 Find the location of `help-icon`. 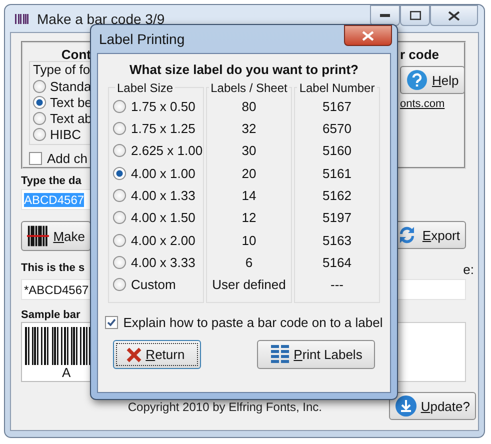

help-icon is located at coordinates (417, 80).